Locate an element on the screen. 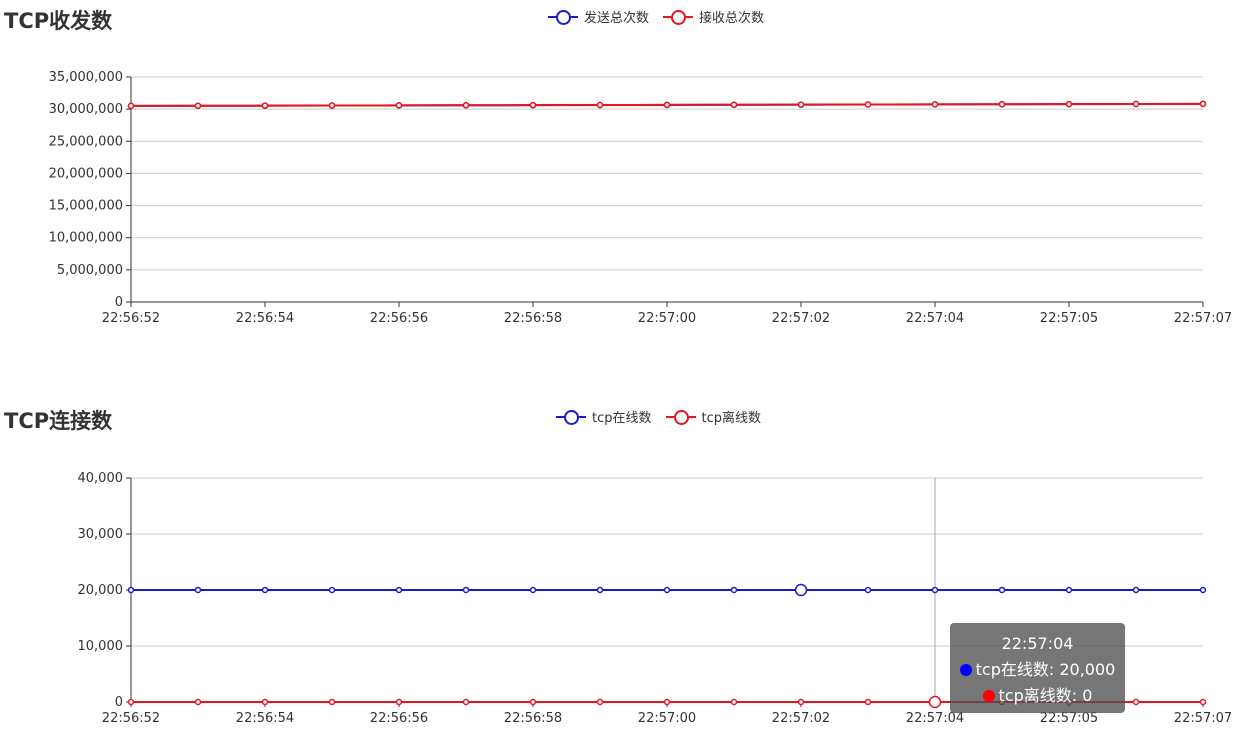 The height and width of the screenshot is (735, 1236). y-tick-label: 40,000 is located at coordinates (101, 478).